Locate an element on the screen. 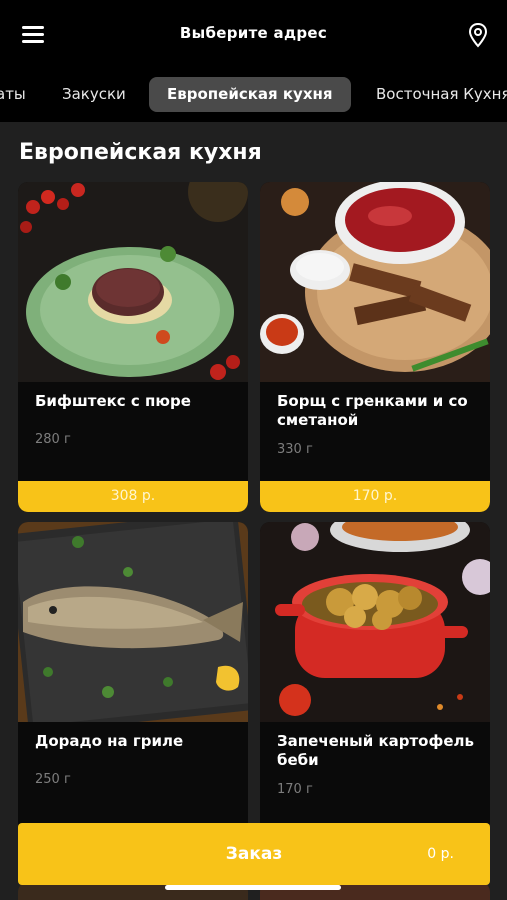 The height and width of the screenshot is (900, 507). top-bar: Выберите адрес is located at coordinates (253, 35).